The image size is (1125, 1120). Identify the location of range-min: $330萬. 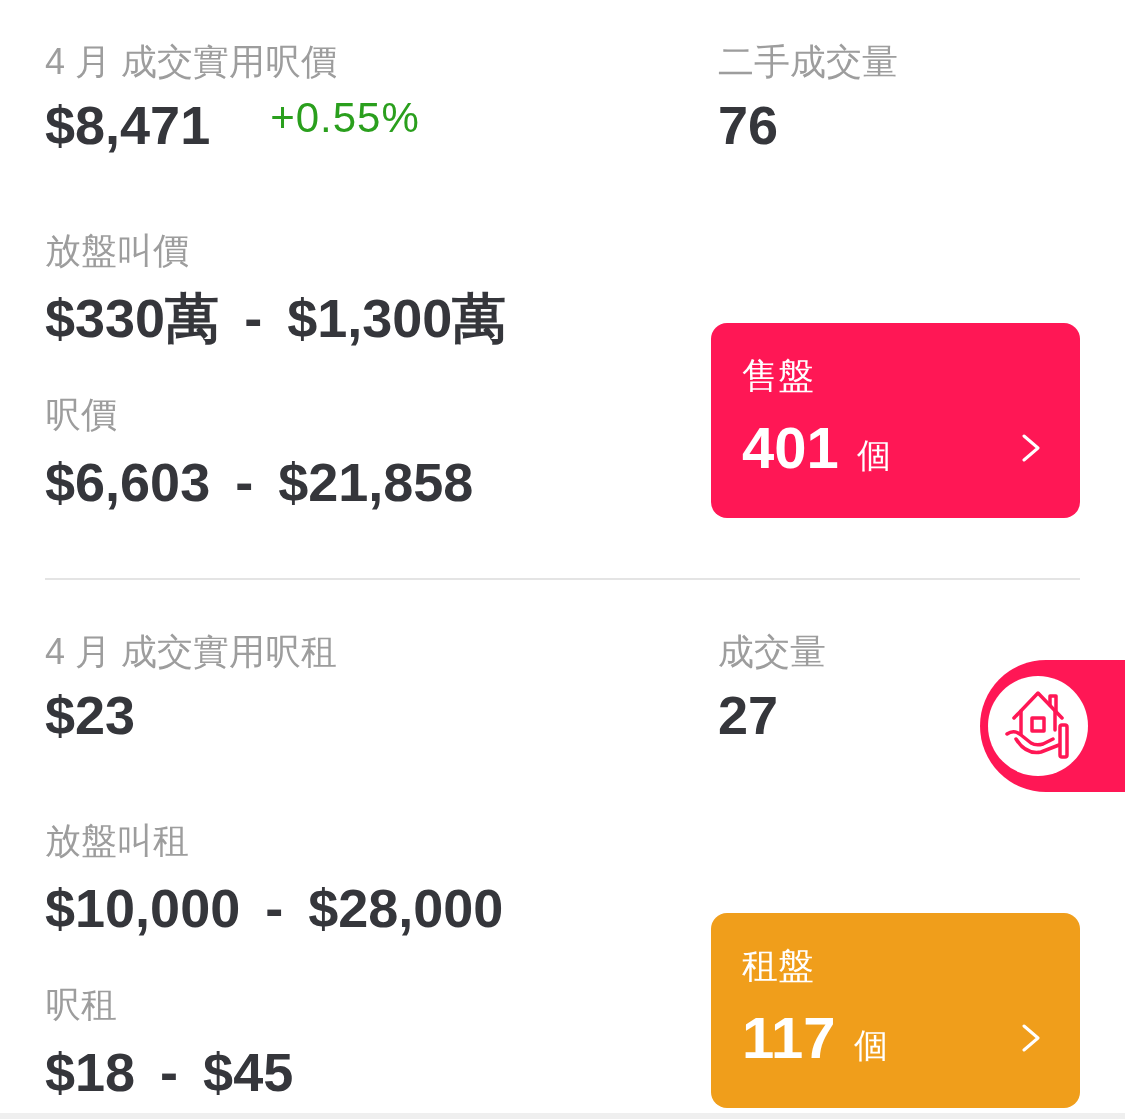
(132, 318).